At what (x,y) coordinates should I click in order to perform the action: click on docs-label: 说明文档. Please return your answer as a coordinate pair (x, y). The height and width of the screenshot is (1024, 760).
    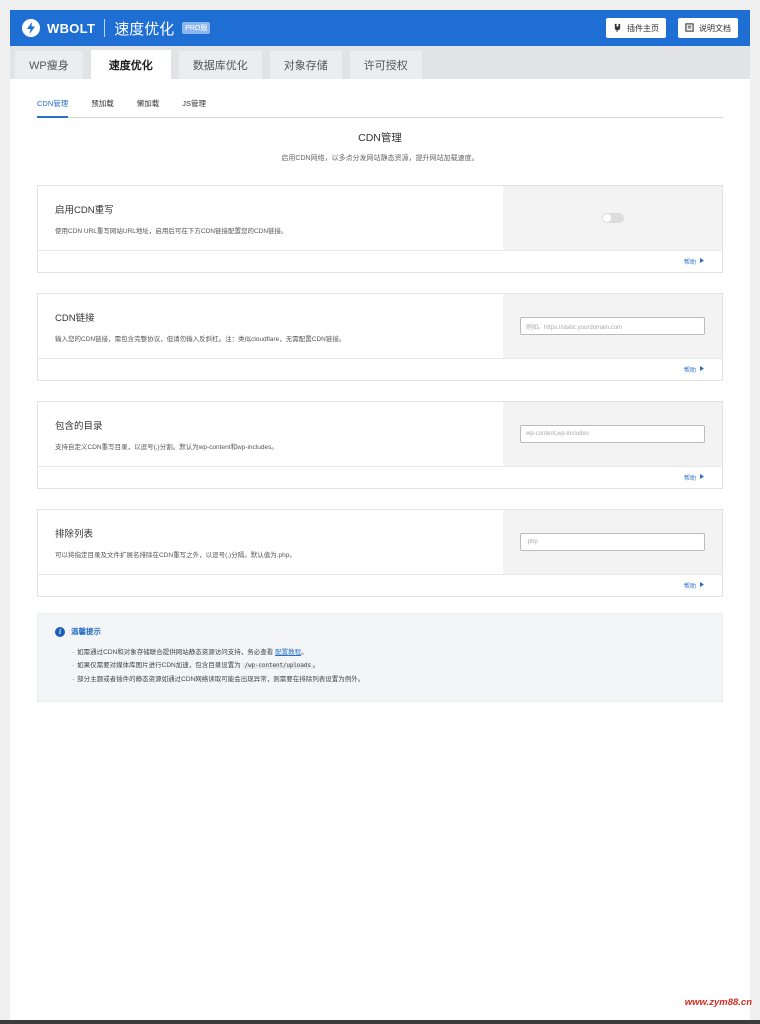
    Looking at the image, I should click on (715, 28).